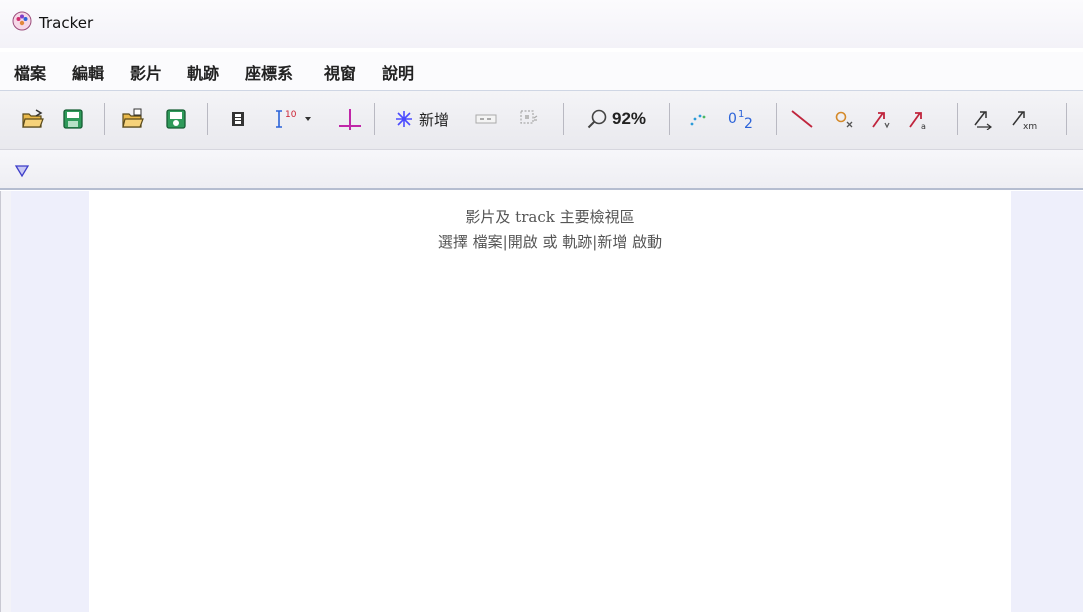 The image size is (1083, 612). I want to click on viewer-left-edge, so click(5, 401).